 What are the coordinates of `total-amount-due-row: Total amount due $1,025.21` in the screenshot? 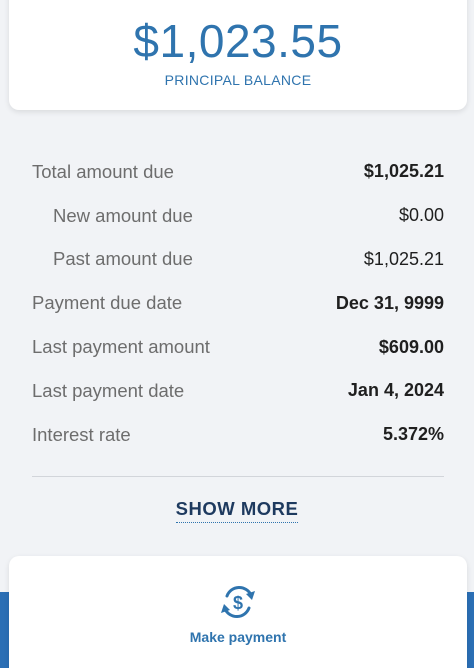 It's located at (238, 172).